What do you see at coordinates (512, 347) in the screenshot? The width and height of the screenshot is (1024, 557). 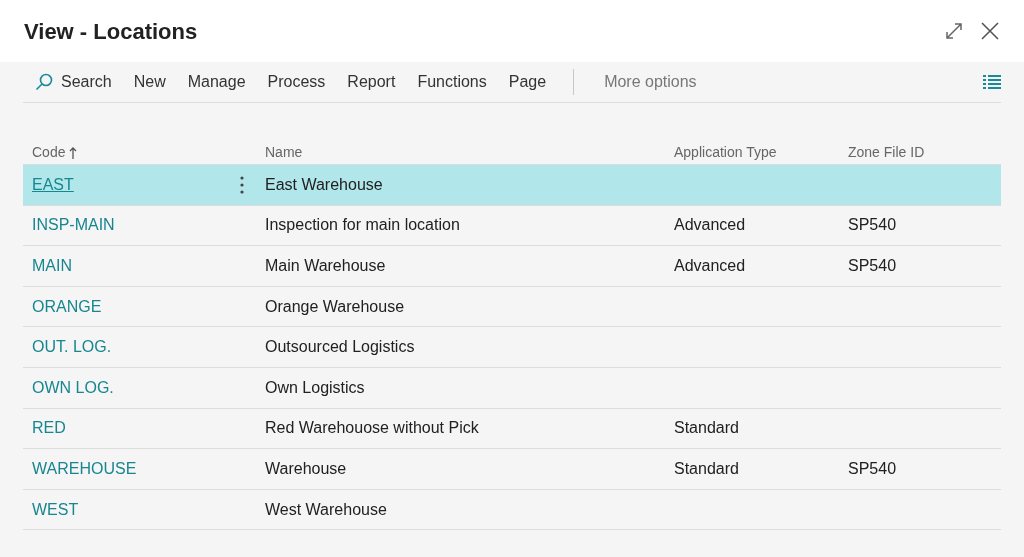 I see `table-row: OUT. LOG. Outsourced Logistics` at bounding box center [512, 347].